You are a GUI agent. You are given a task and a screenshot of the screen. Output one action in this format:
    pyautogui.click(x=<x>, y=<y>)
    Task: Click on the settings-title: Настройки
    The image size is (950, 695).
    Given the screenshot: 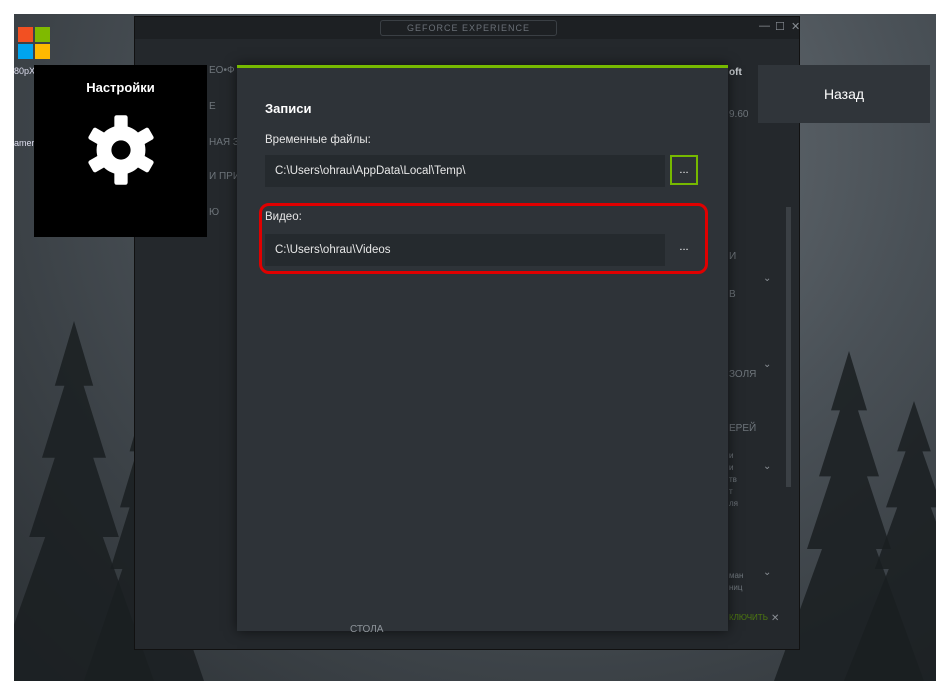 What is the action you would take?
    pyautogui.click(x=120, y=87)
    